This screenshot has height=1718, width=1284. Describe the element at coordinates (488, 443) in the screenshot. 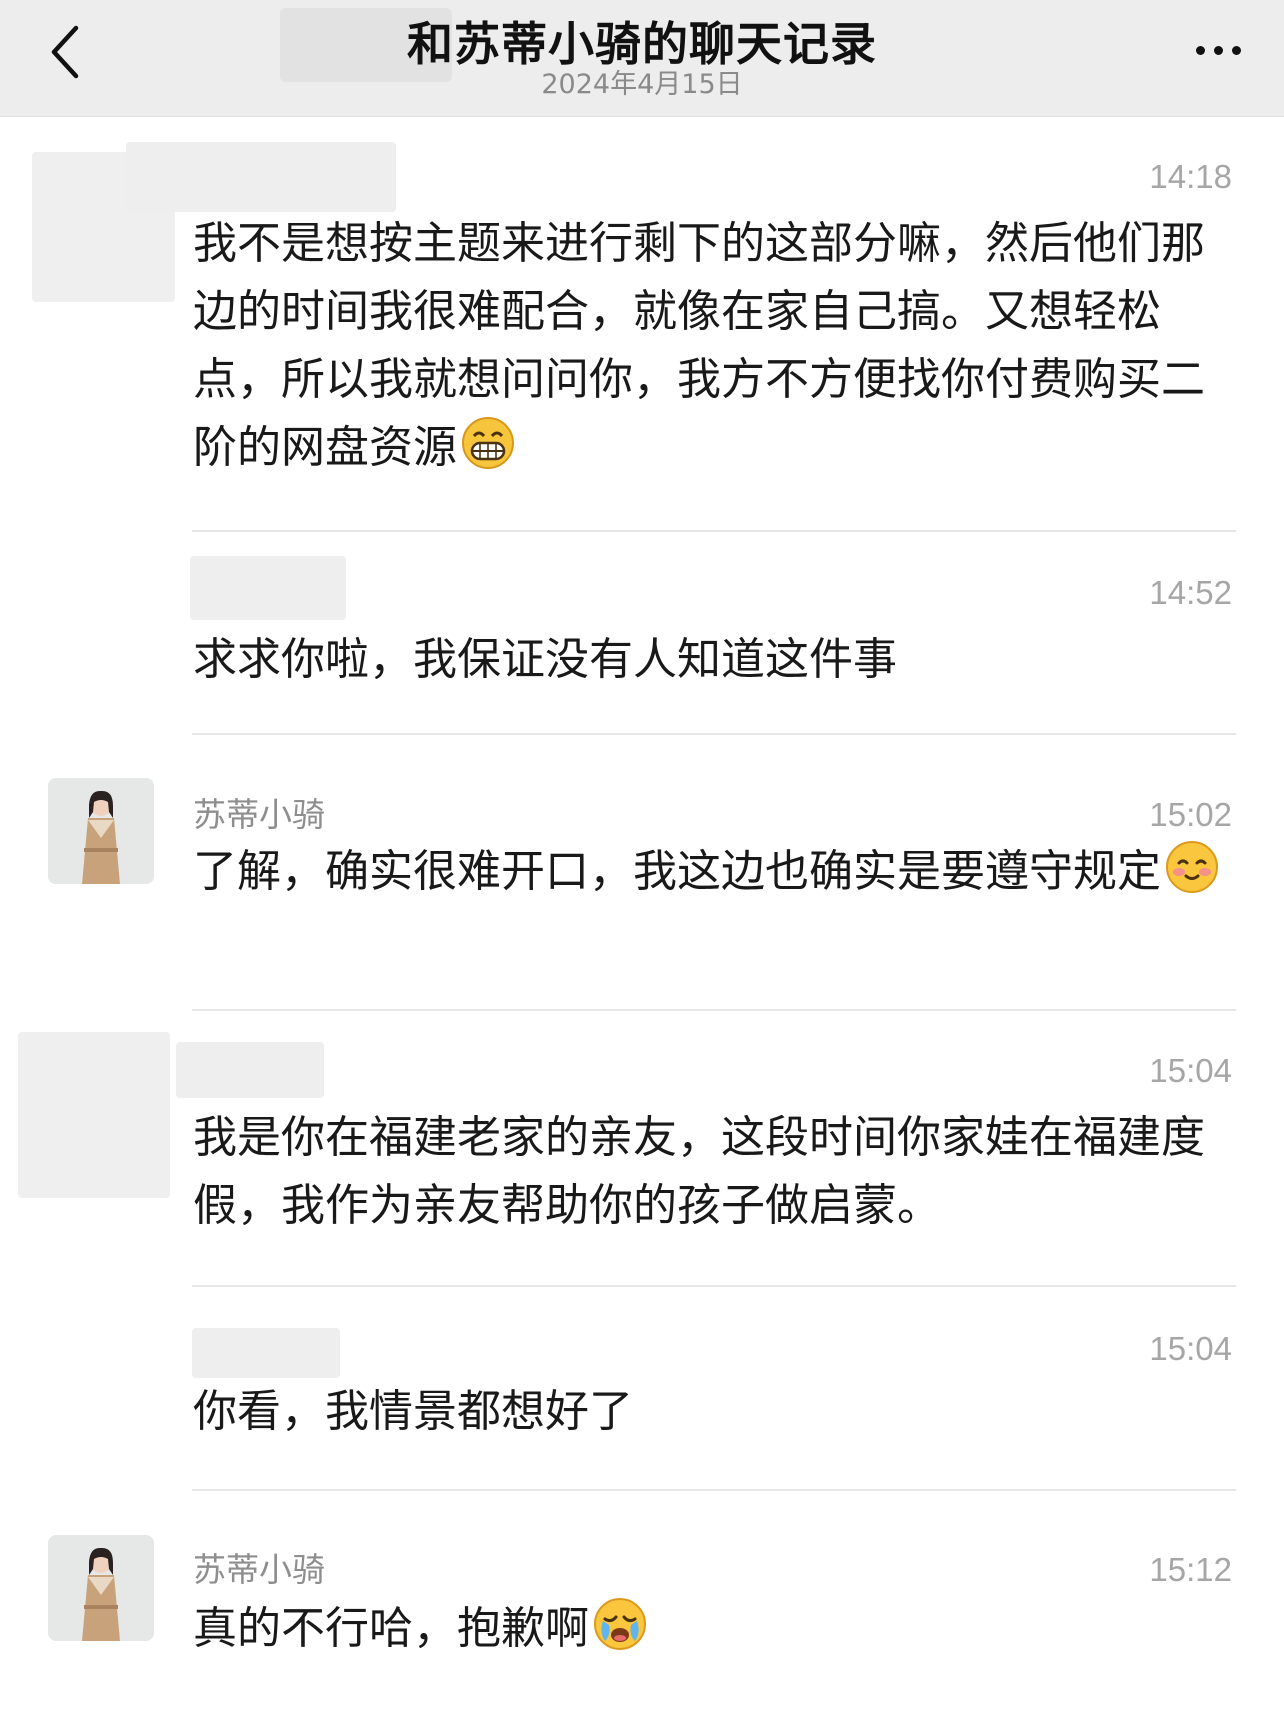

I see `grinning-face-emoji-icon` at that location.